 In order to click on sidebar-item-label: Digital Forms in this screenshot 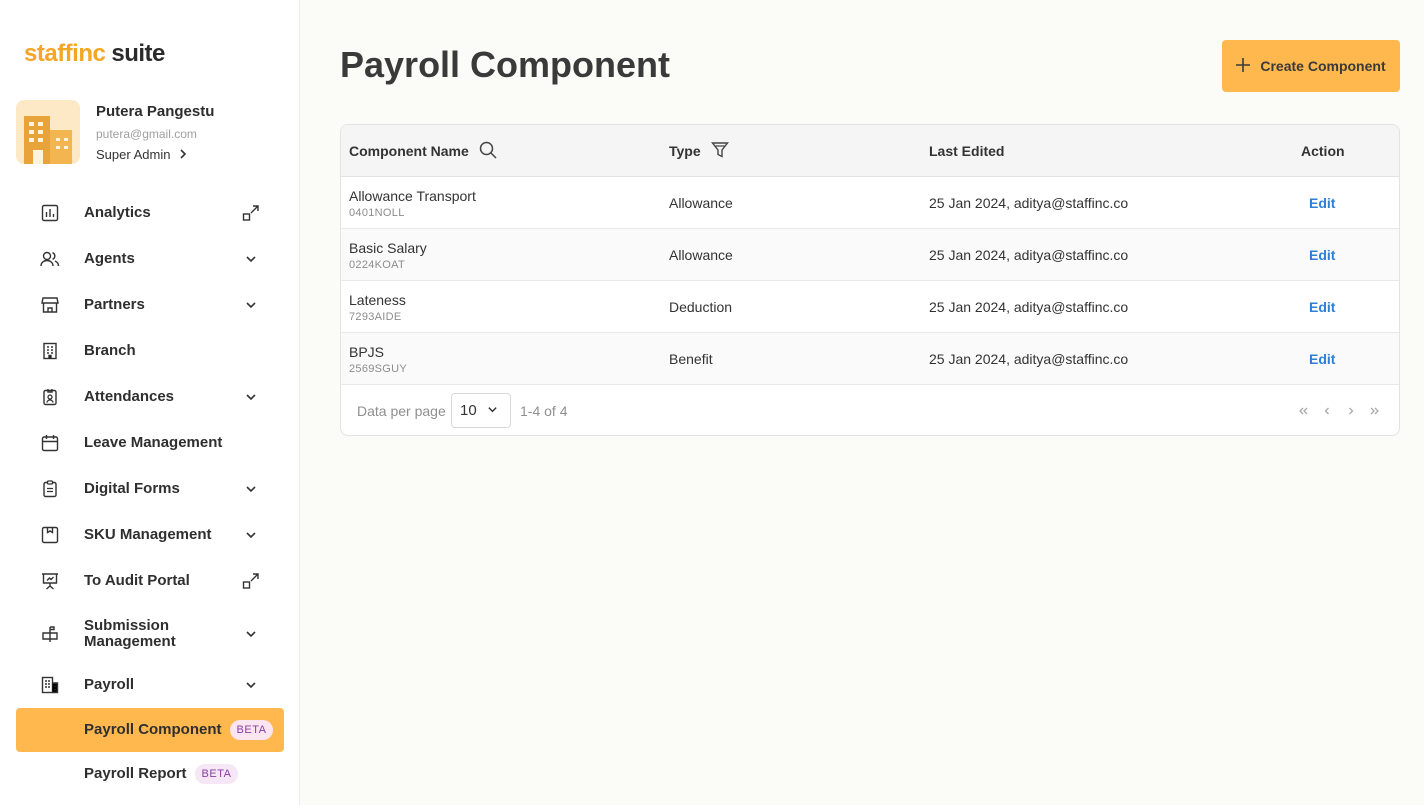, I will do `click(132, 488)`.